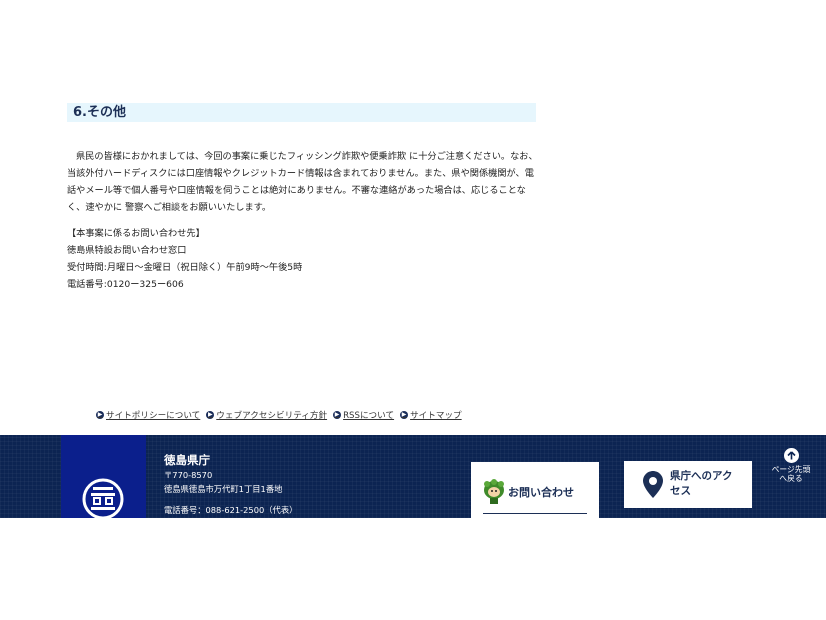  What do you see at coordinates (431, 415) in the screenshot?
I see `sitemap-link: ▶ サイトマップ` at bounding box center [431, 415].